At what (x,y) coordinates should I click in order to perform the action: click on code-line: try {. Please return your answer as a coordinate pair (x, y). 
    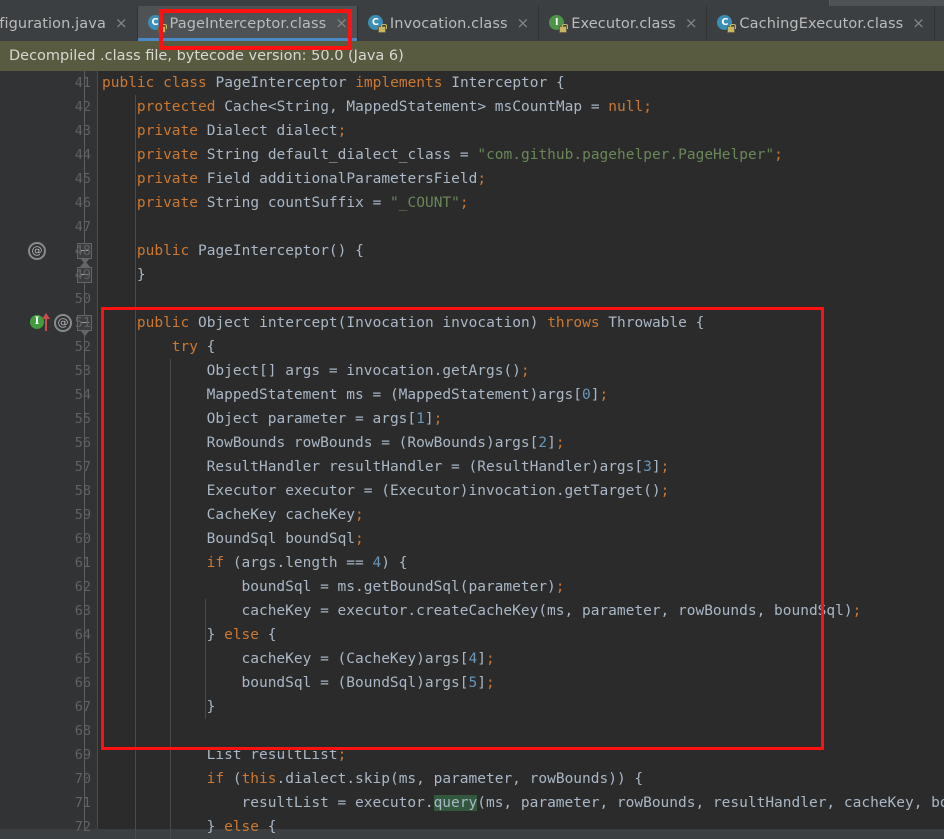
    Looking at the image, I should click on (194, 347).